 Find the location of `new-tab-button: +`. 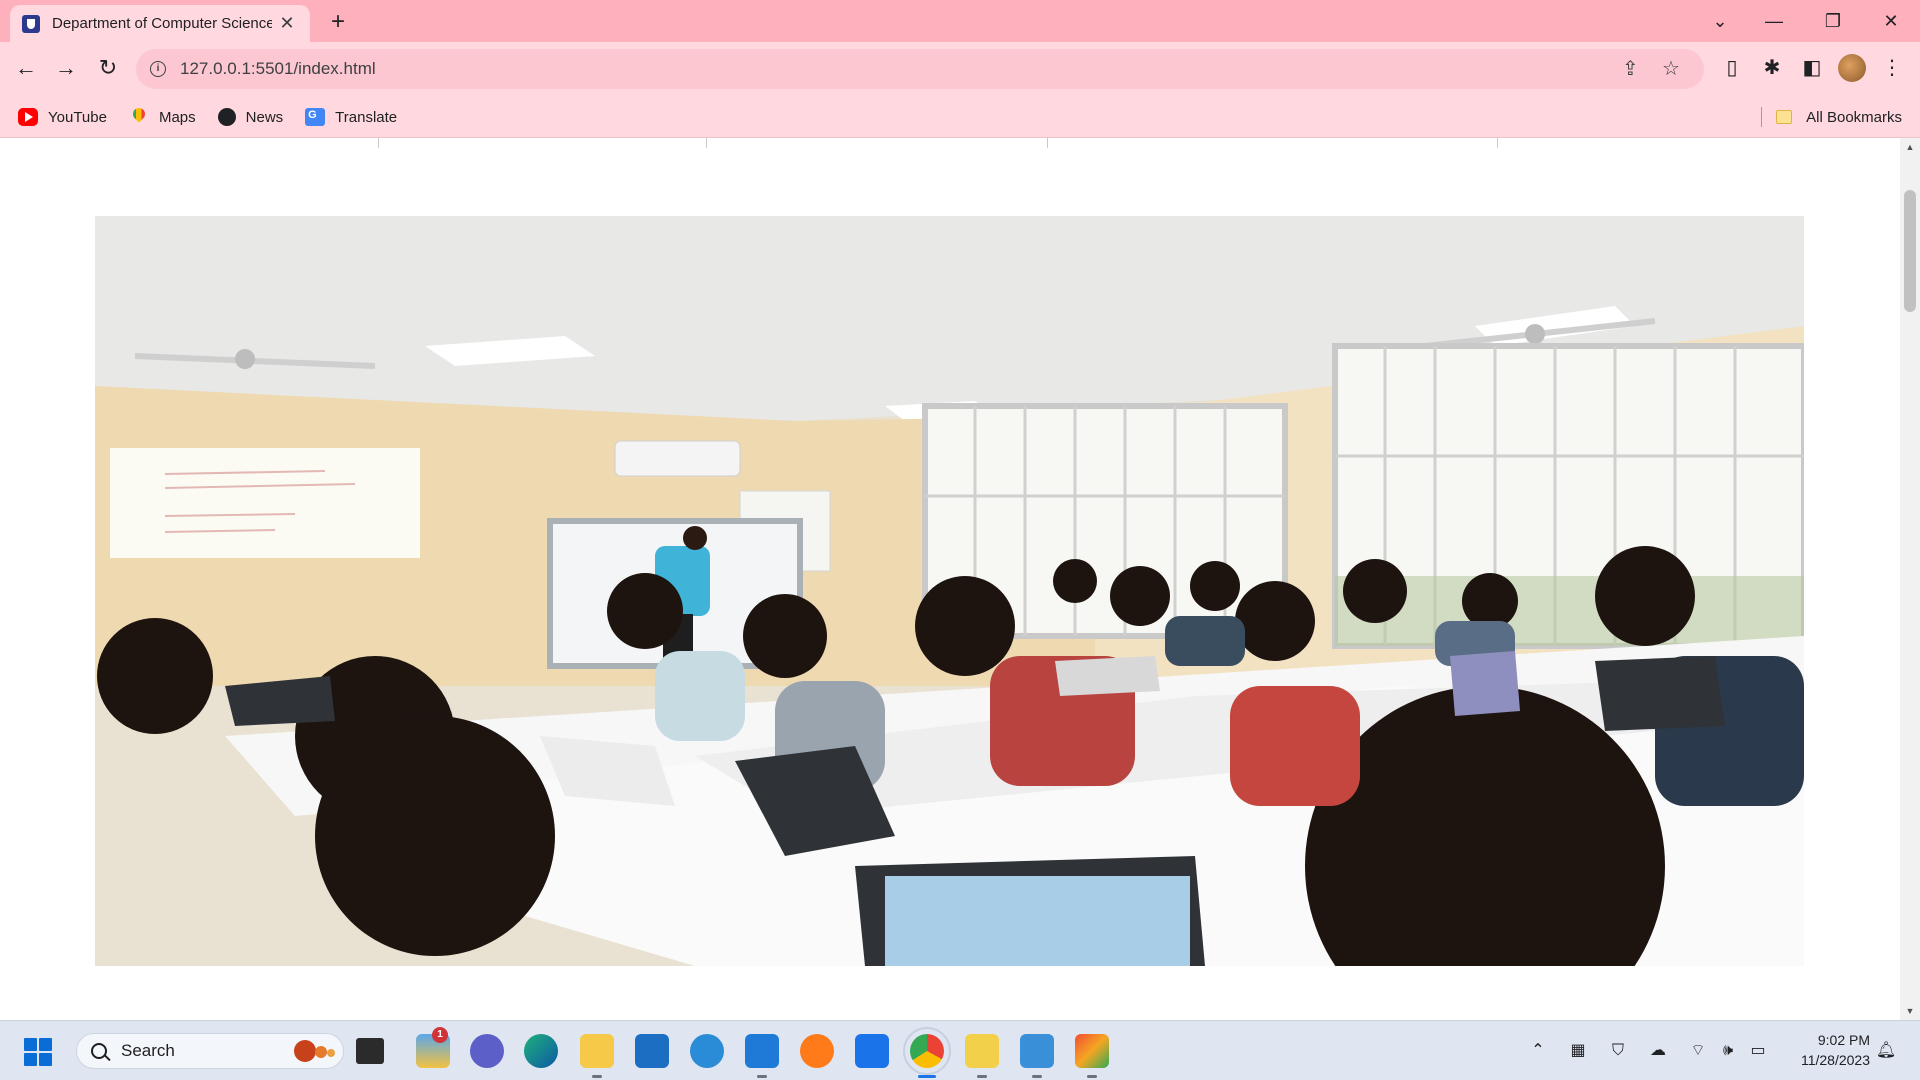

new-tab-button: + is located at coordinates (338, 22).